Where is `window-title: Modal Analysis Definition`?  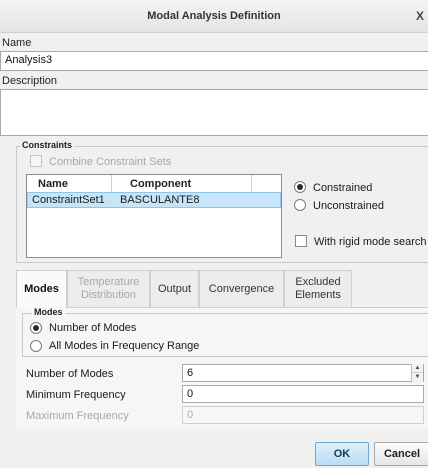 window-title: Modal Analysis Definition is located at coordinates (214, 16).